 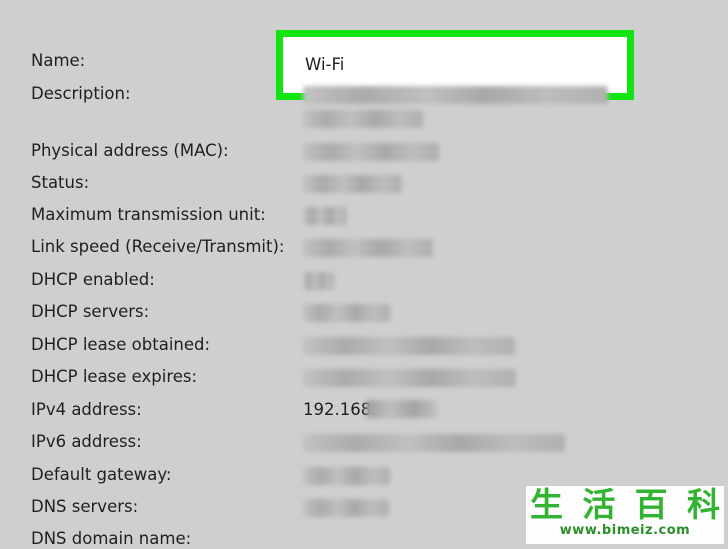 What do you see at coordinates (363, 119) in the screenshot?
I see `description-value-blurred-line2` at bounding box center [363, 119].